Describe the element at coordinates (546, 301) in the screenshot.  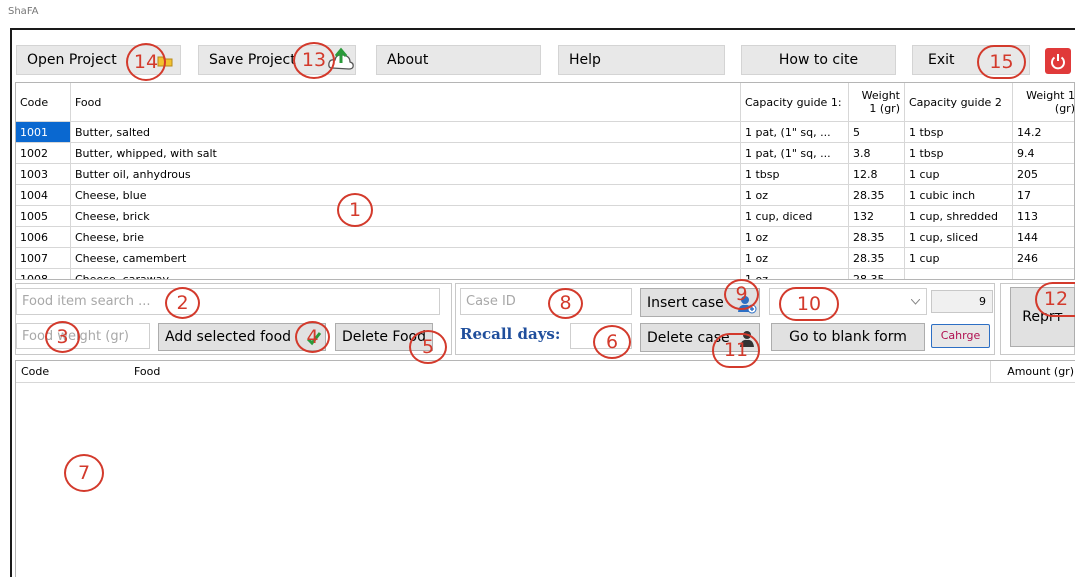
I see `case-id-input: Case ID` at that location.